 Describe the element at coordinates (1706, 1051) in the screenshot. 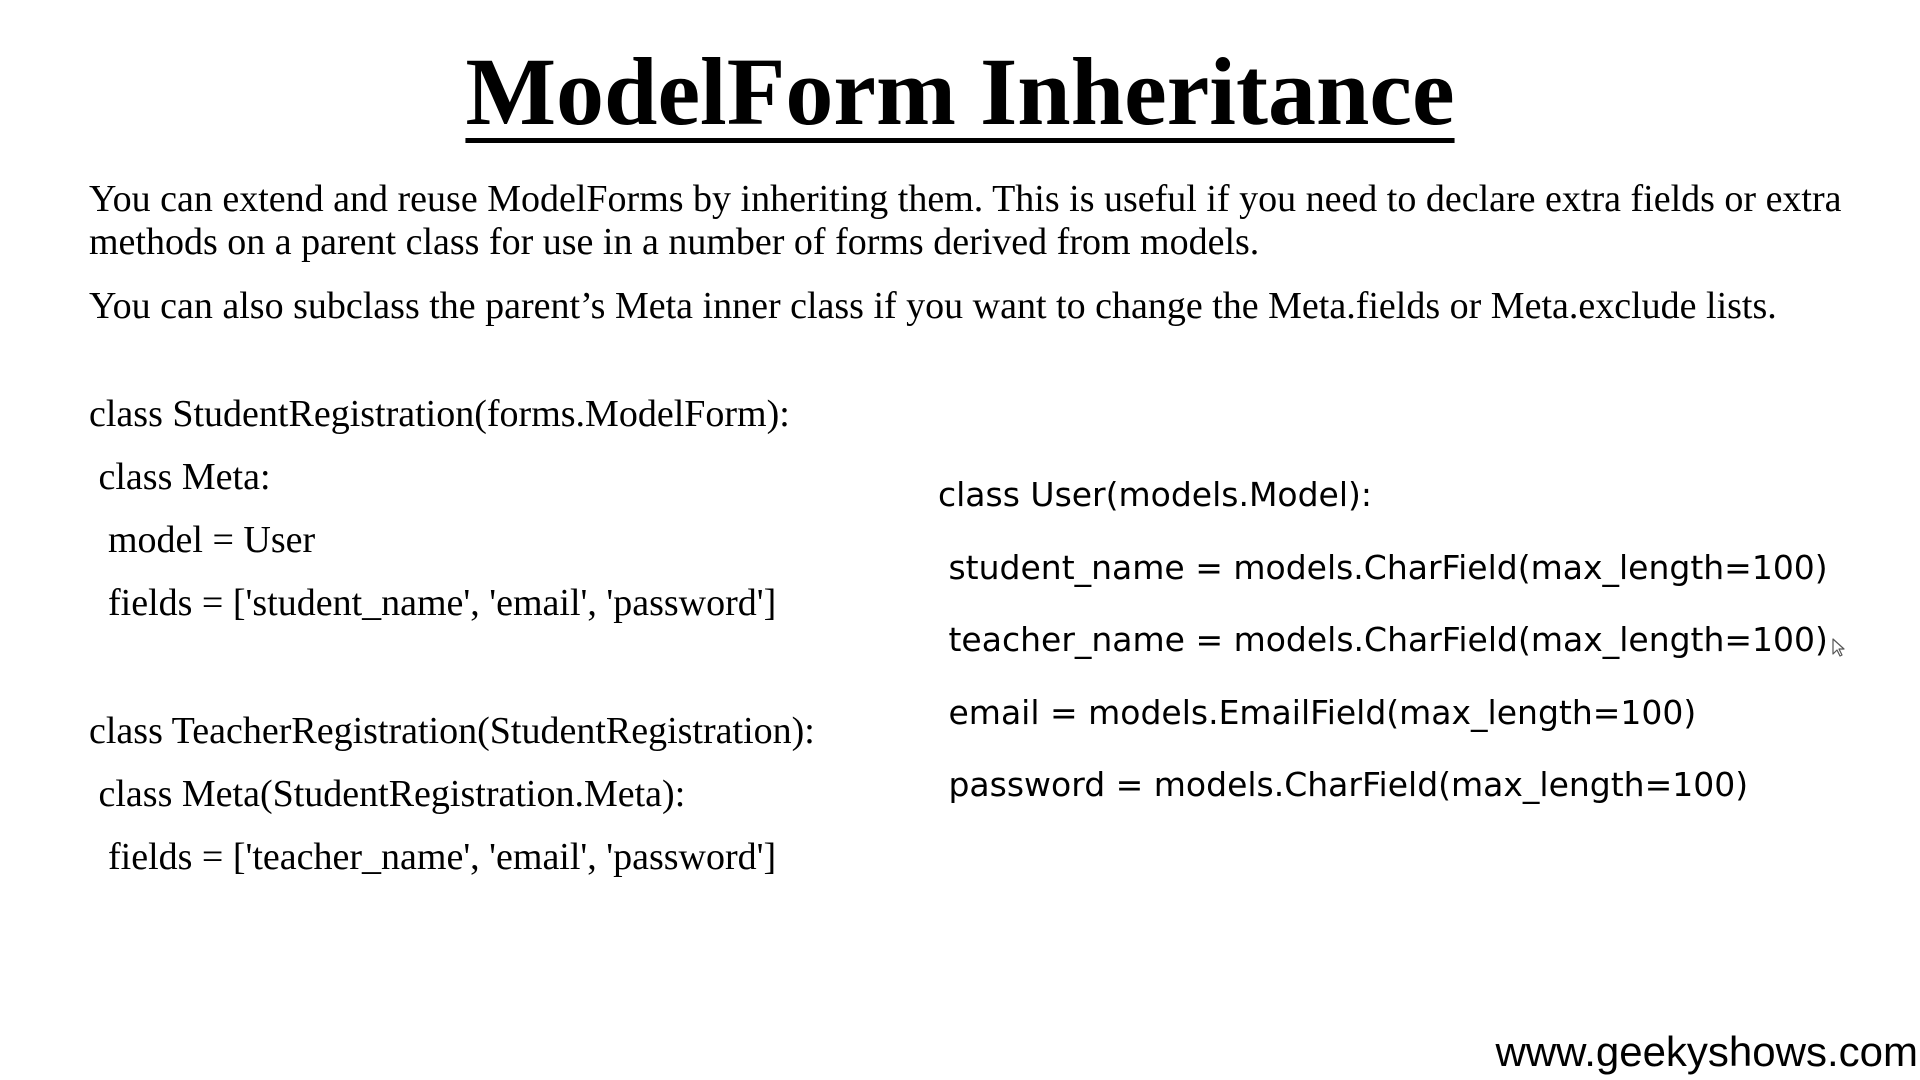

I see `website-footer: www.geekyshows.com` at that location.